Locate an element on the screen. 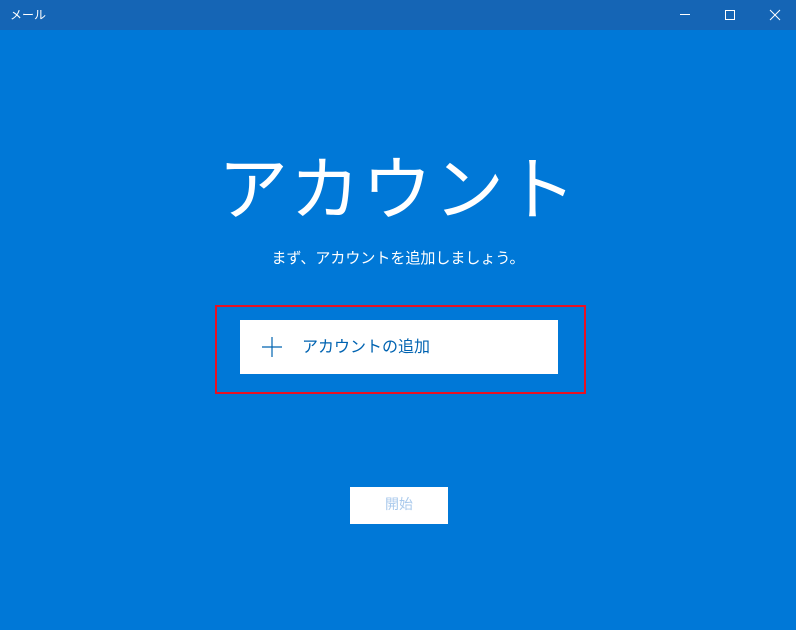  add-account-button: アカウントの追加 is located at coordinates (399, 347).